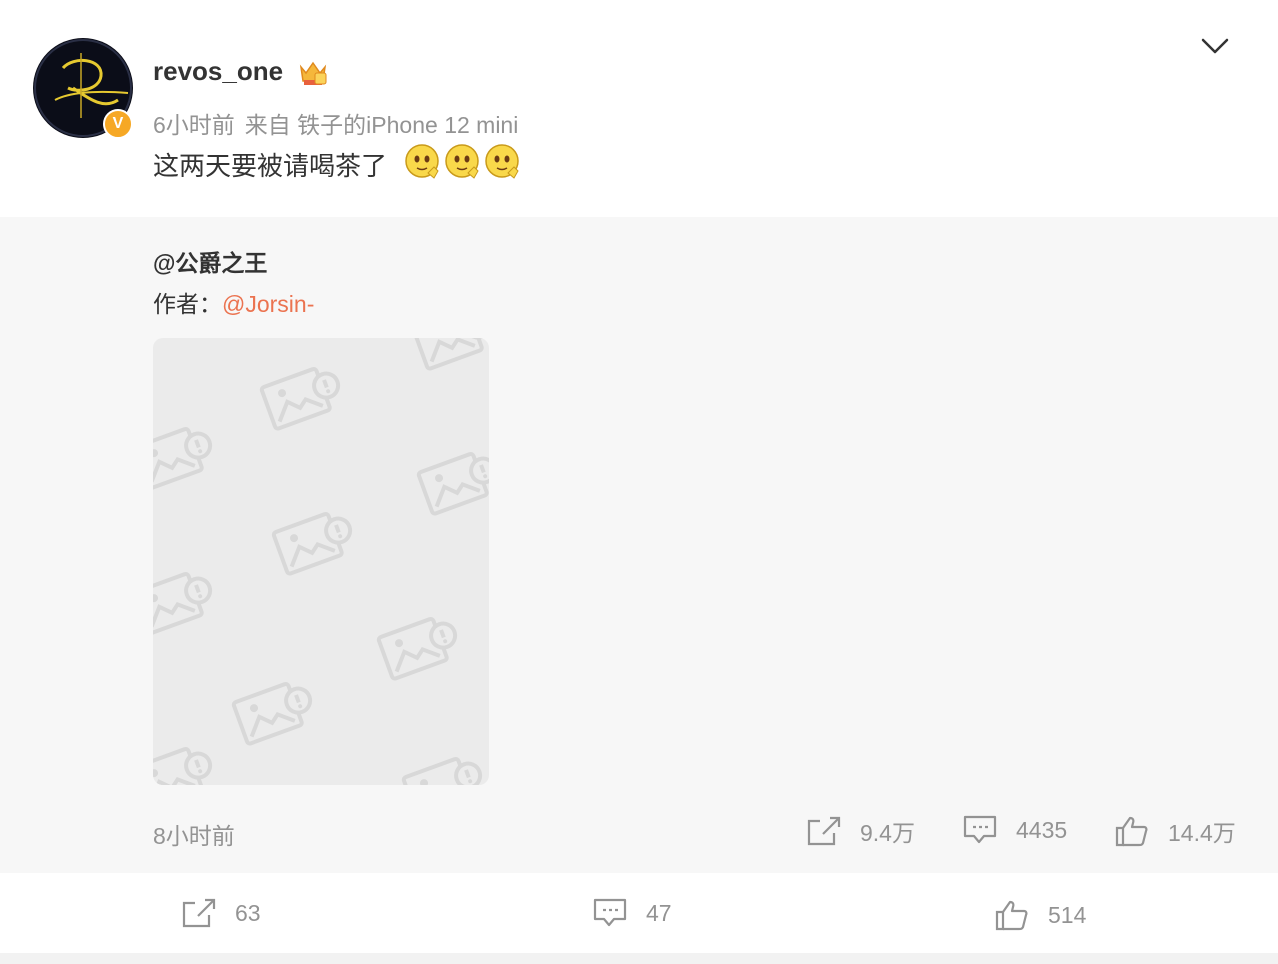 This screenshot has height=964, width=1278. Describe the element at coordinates (118, 124) in the screenshot. I see `verified-badge: V` at that location.